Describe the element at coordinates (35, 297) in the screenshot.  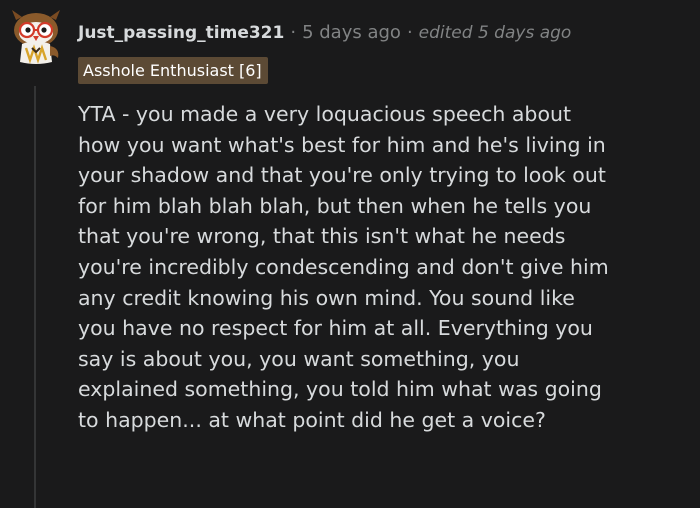
I see `thread-line` at that location.